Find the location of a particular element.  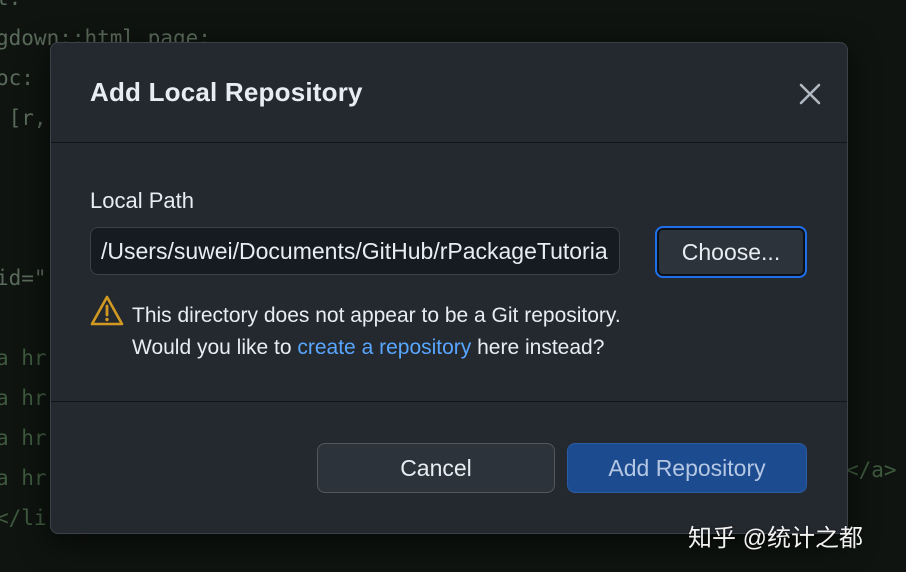

code-tail-fragment: </a> is located at coordinates (871, 470).